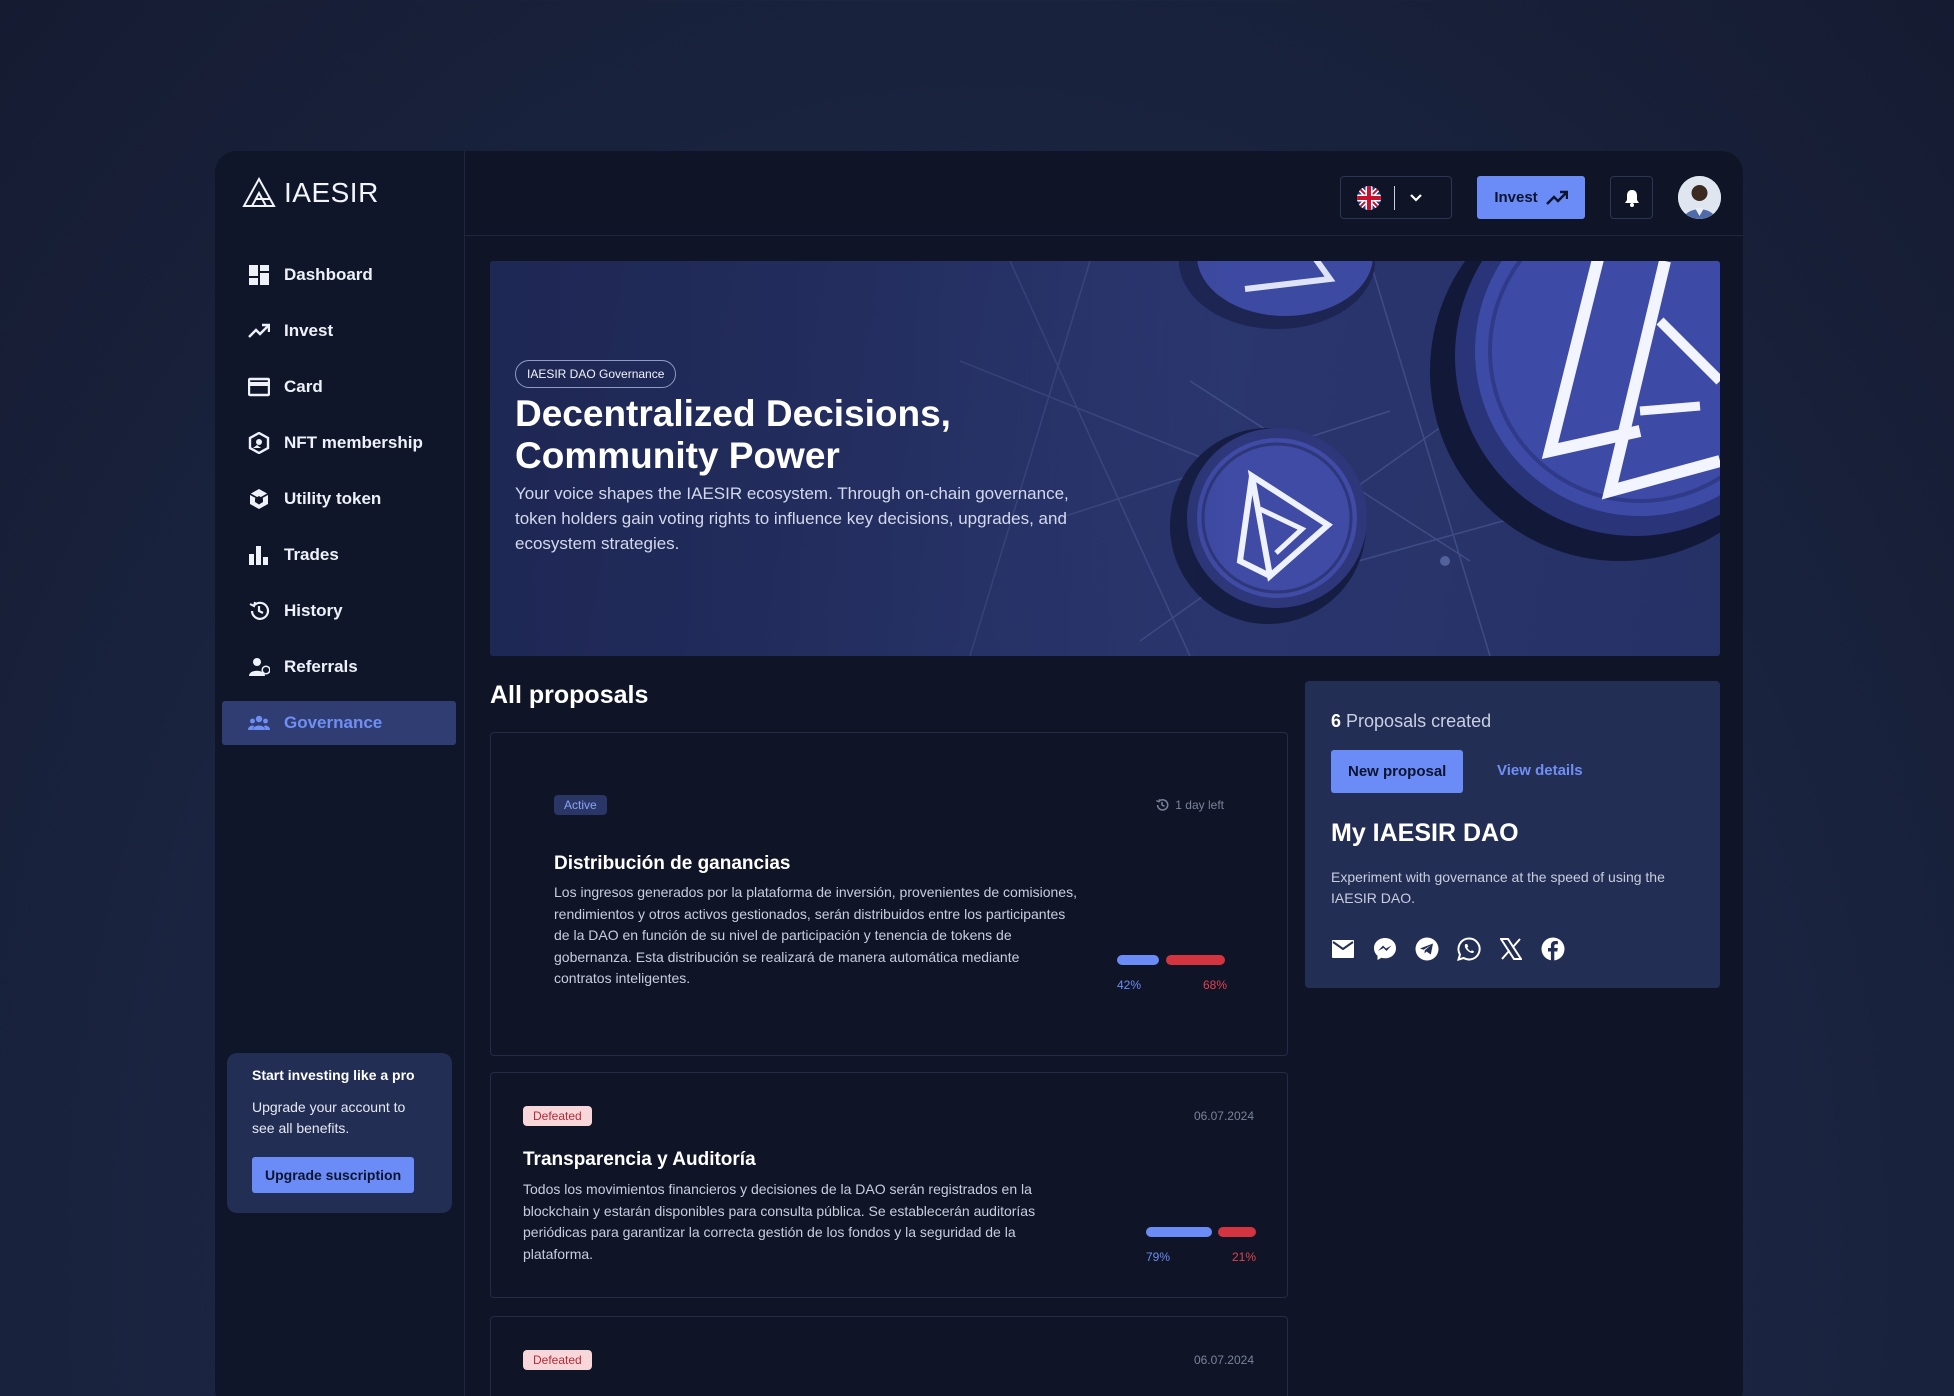  What do you see at coordinates (1201, 1247) in the screenshot?
I see `vote-results: 79% 21%` at bounding box center [1201, 1247].